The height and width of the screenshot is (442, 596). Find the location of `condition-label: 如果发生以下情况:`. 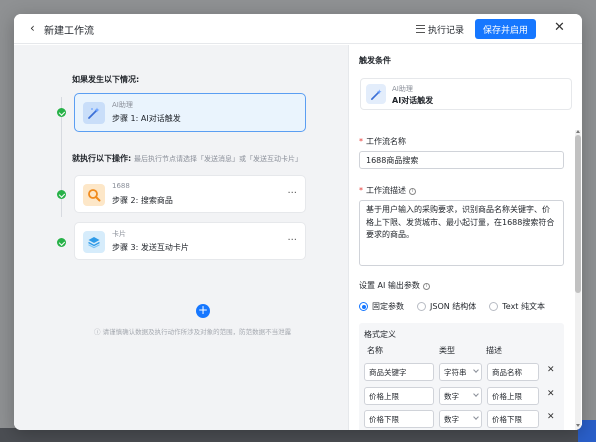

condition-label: 如果发生以下情况: is located at coordinates (106, 79).